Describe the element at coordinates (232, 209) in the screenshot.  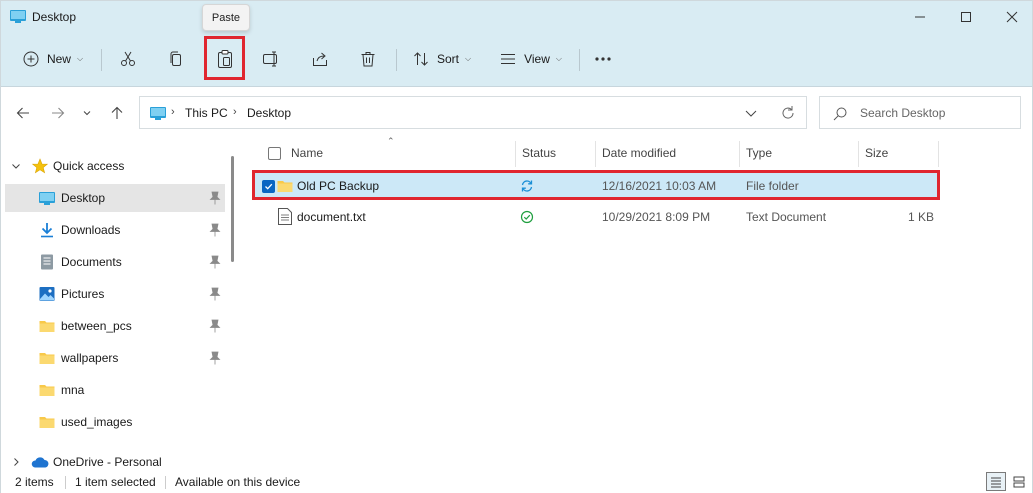
I see `navigation-scrollbar` at that location.